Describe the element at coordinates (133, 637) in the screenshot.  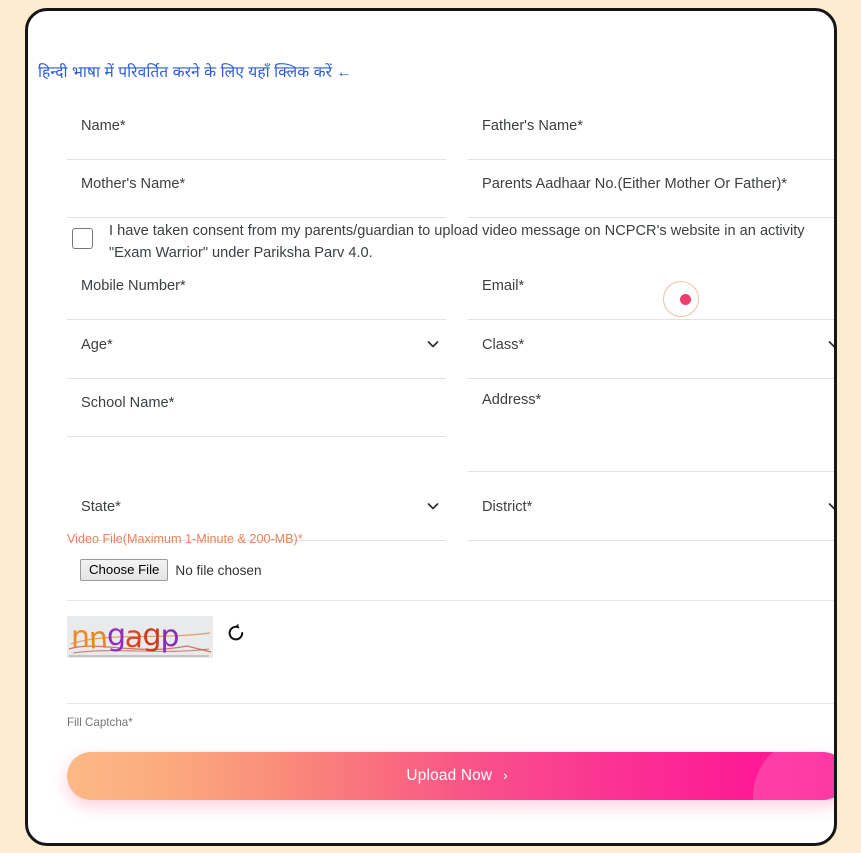
I see `captcha-char: a` at that location.